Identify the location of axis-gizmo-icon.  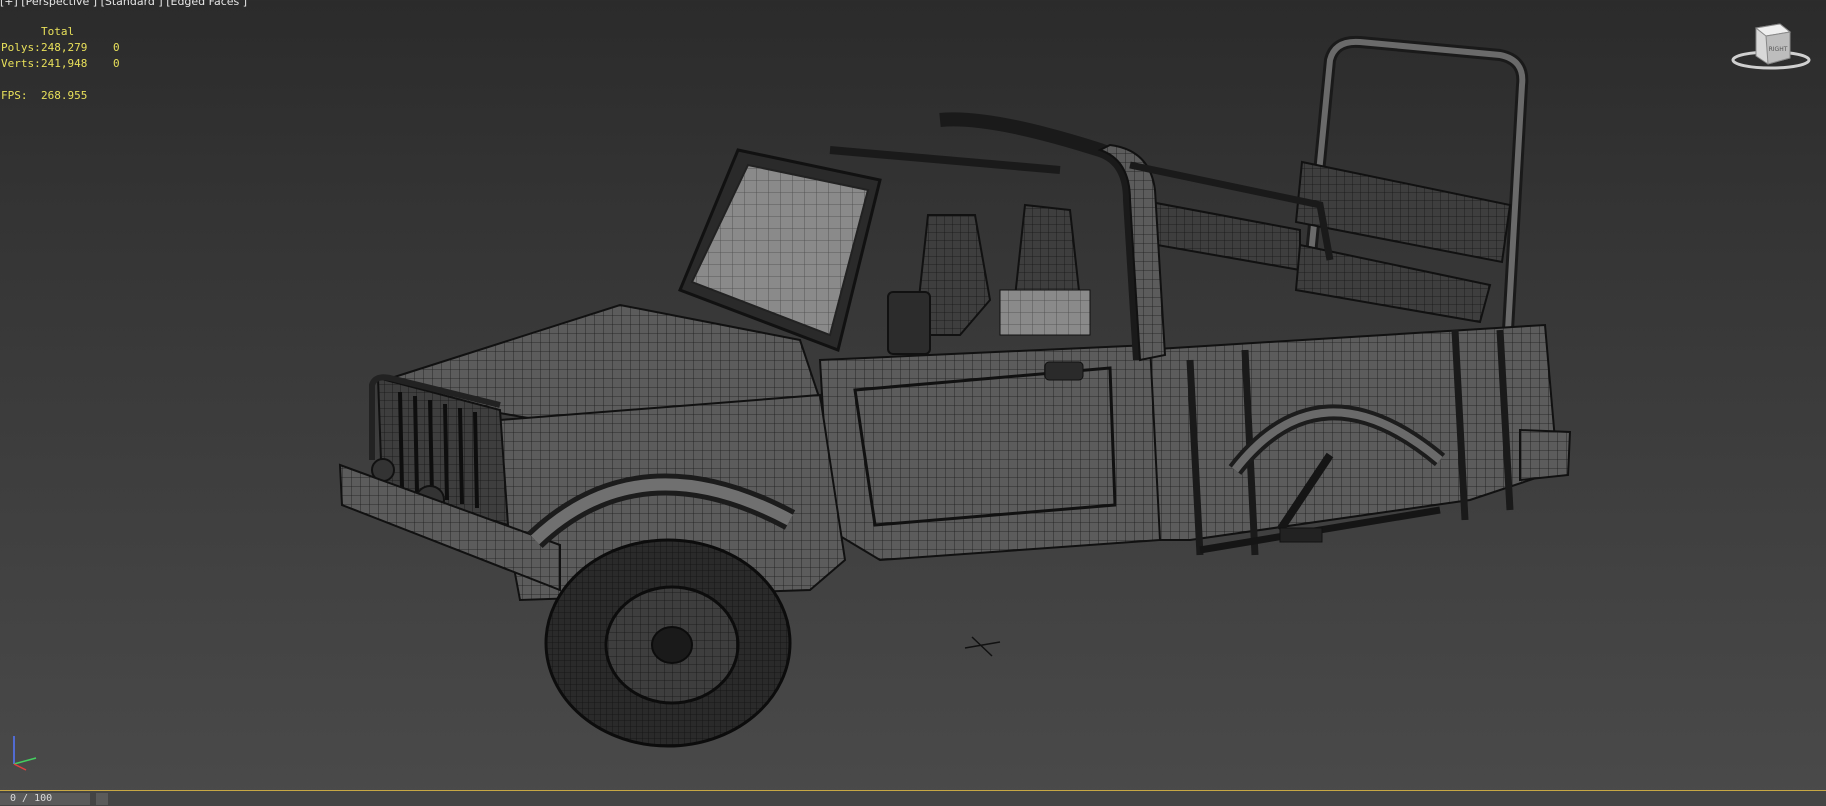
(25, 753).